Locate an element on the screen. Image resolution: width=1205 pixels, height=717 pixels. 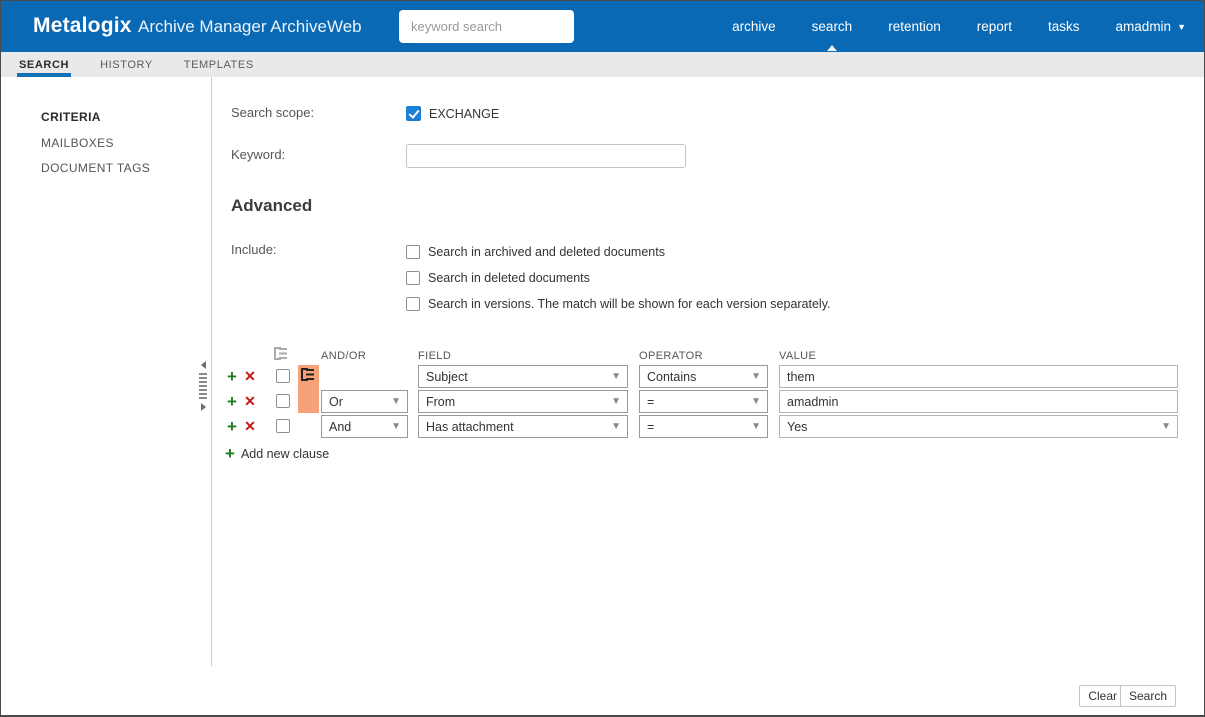
section-tabbar: SEARCH HISTORY TEMPLATES is located at coordinates (602, 64).